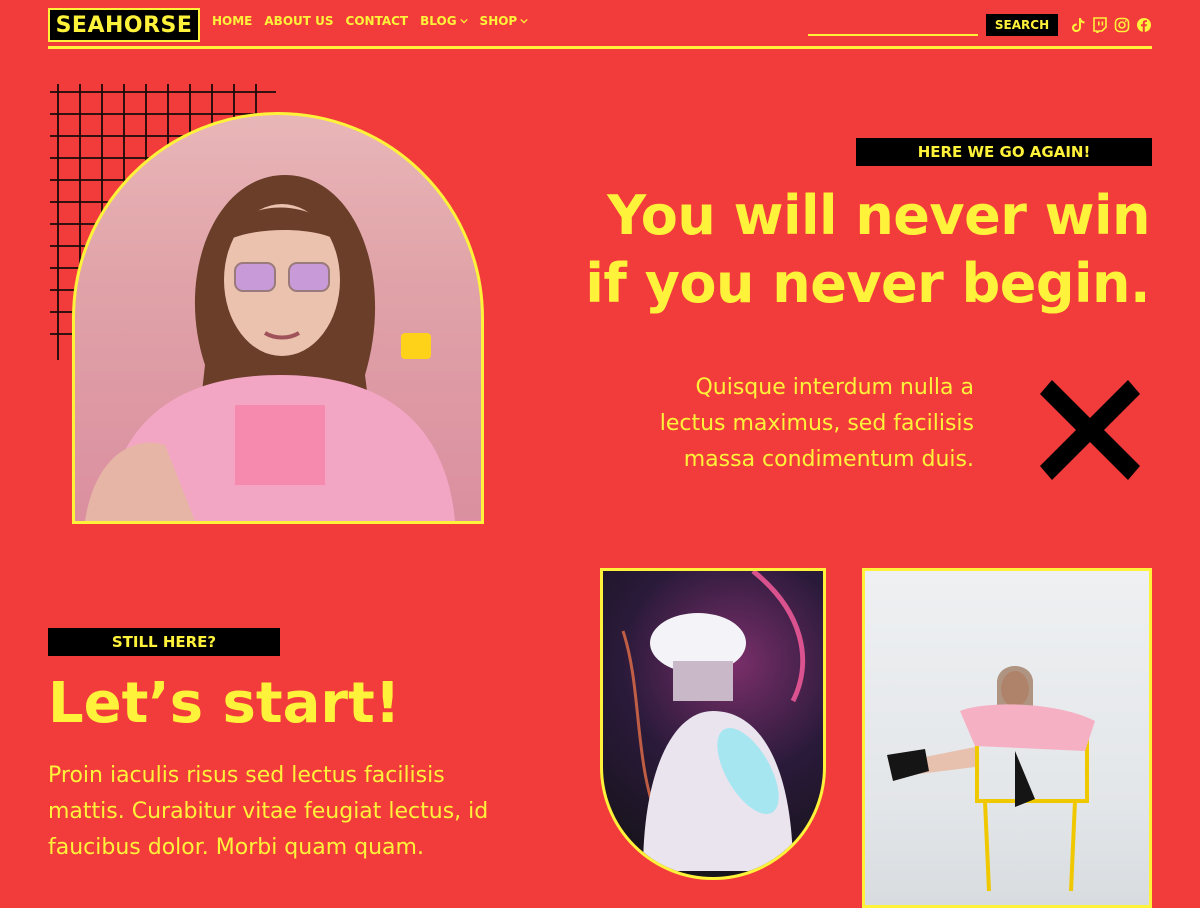 This screenshot has height=908, width=1200. I want to click on hero-headline: You will never win if you never begin., so click(825, 250).